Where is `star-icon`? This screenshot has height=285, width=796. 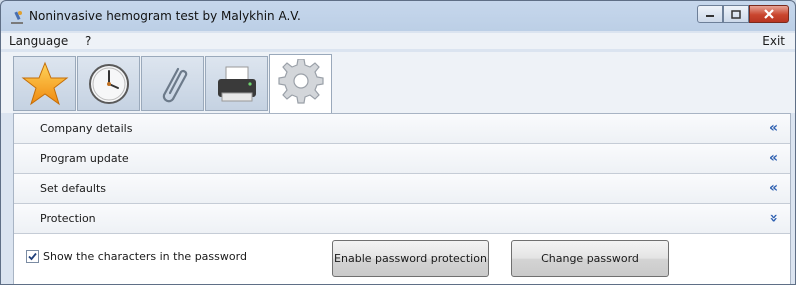
star-icon is located at coordinates (45, 83).